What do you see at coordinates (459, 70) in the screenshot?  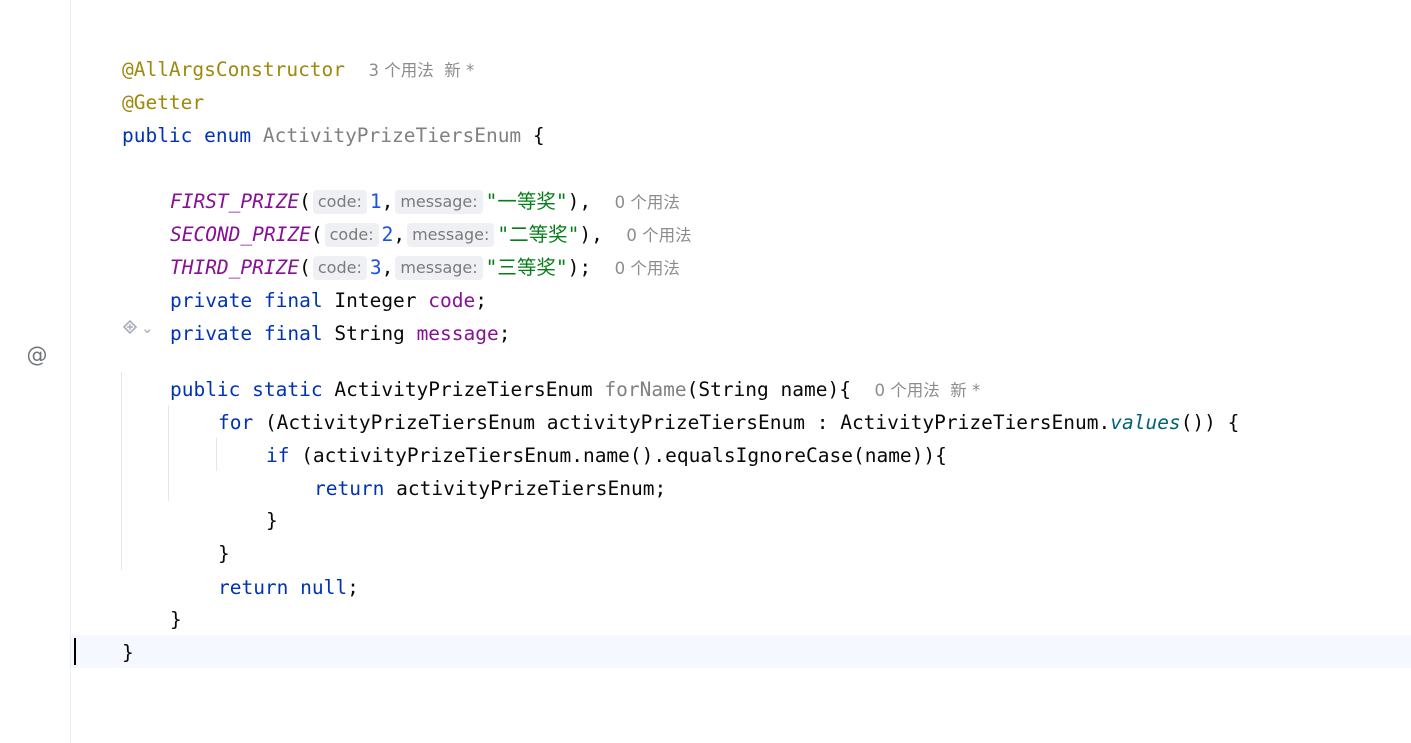 I see `author-hint: 新 *` at bounding box center [459, 70].